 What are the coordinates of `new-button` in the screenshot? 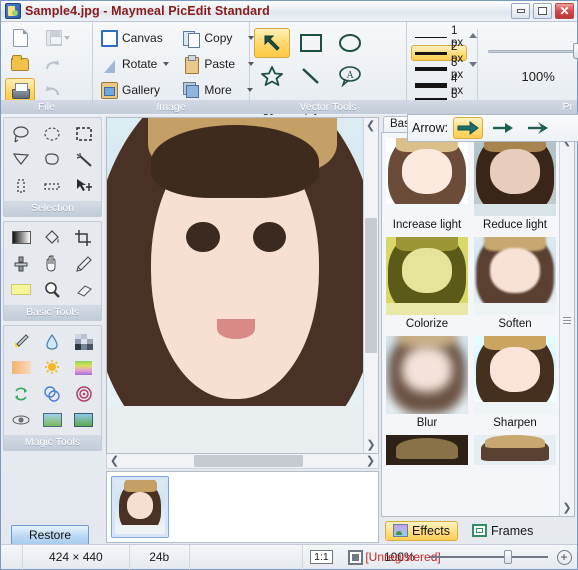 It's located at (20, 38).